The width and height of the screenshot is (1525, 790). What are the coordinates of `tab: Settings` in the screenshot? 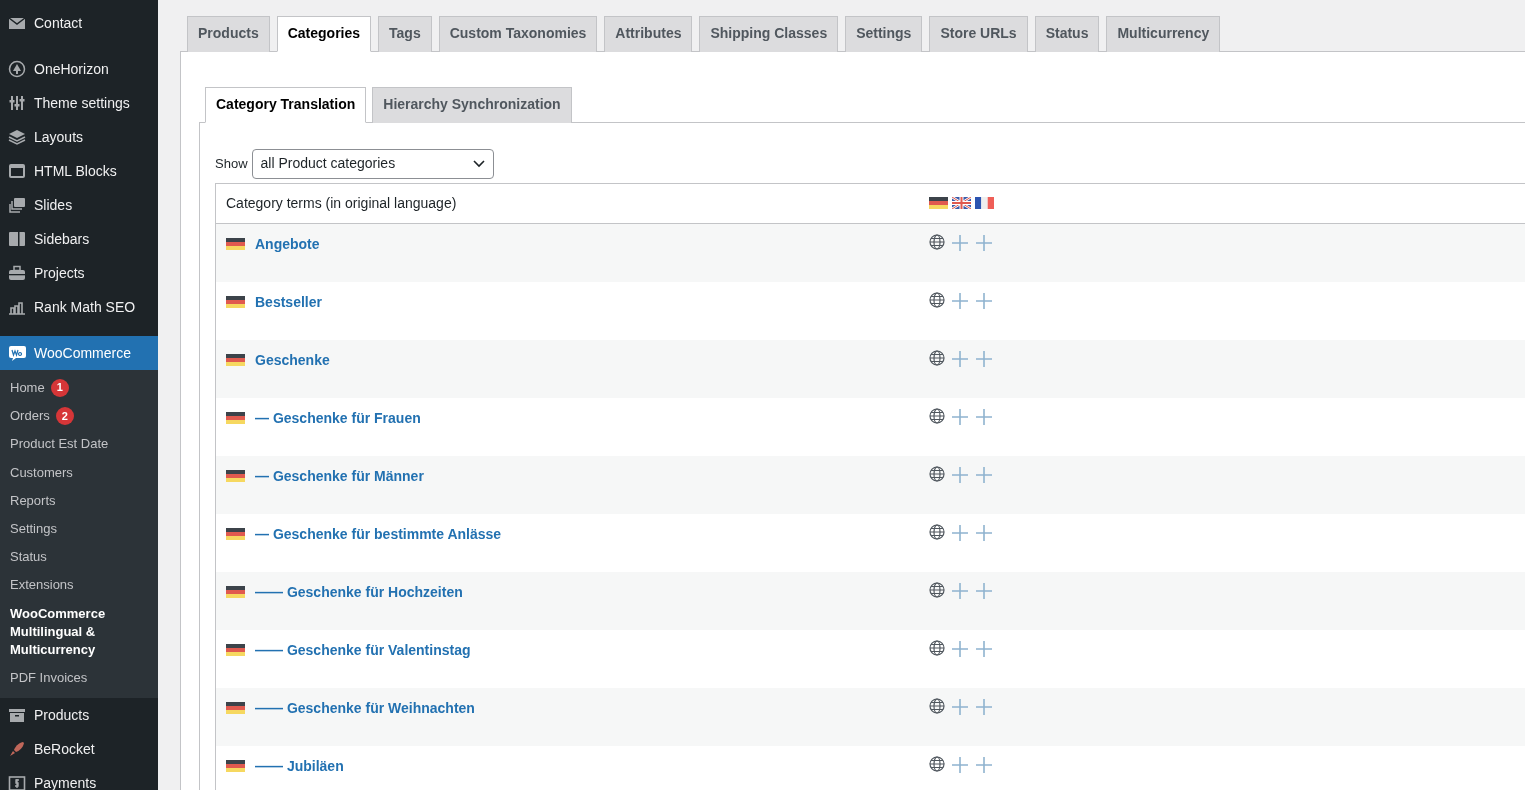 It's located at (884, 34).